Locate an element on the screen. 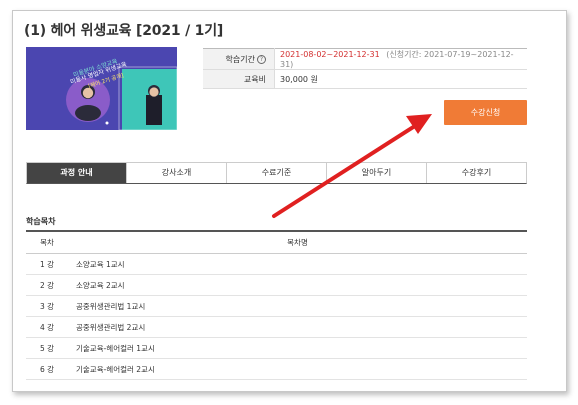 This screenshot has height=405, width=578. tab-course-guide: 과정 안내 is located at coordinates (76, 173).